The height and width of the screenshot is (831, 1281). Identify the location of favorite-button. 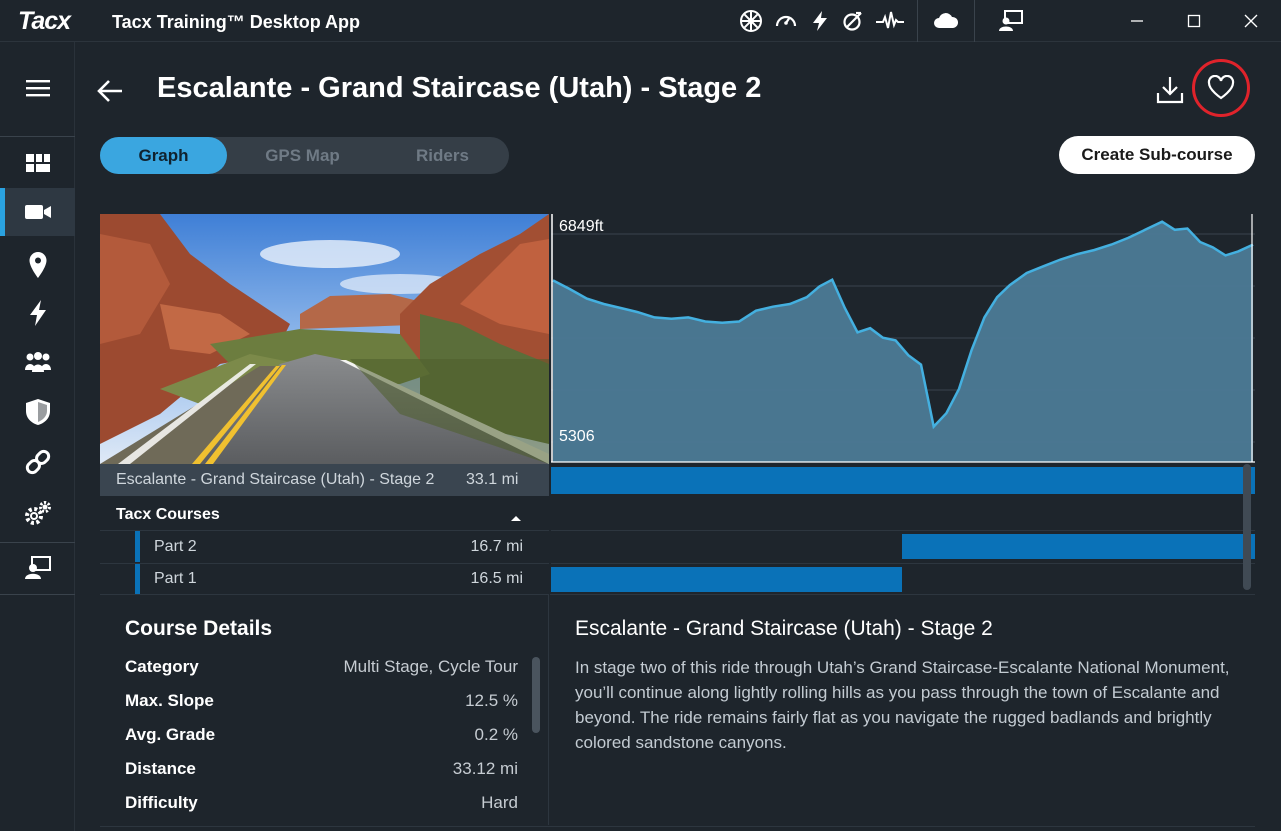
(1221, 88).